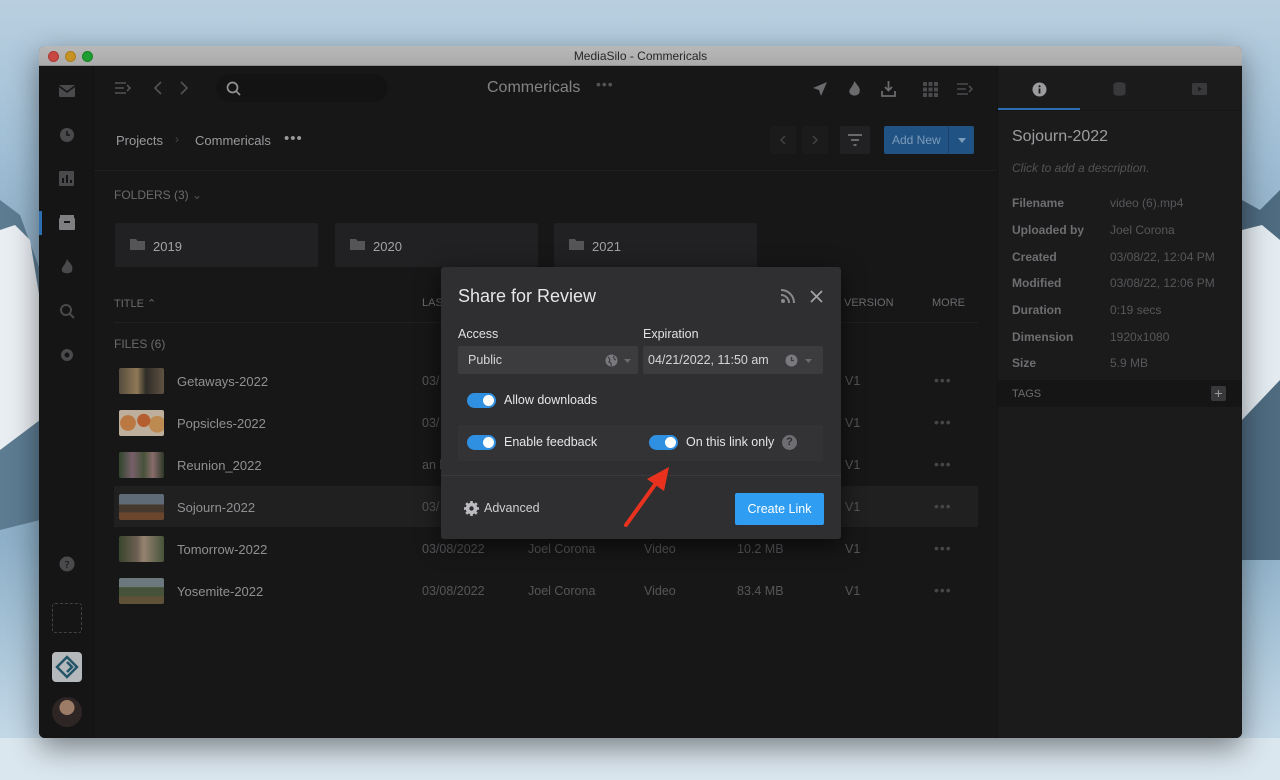 The width and height of the screenshot is (1280, 780). I want to click on enable-feedback-label: Enable feedback, so click(551, 442).